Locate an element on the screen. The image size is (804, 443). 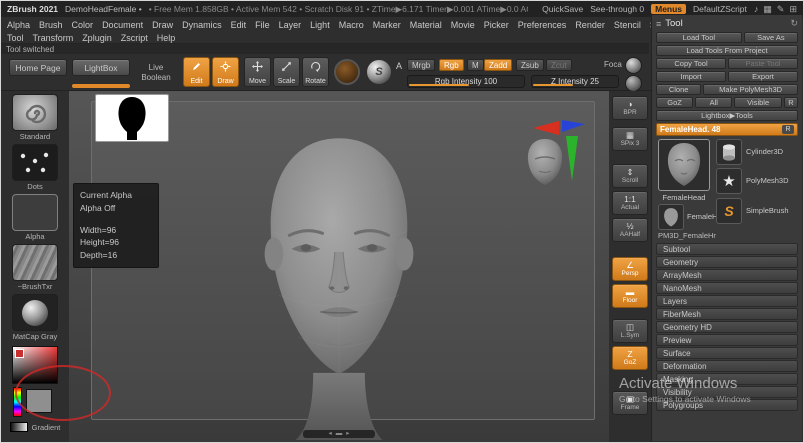
scroll-handle: ▬ is located at coordinates (339, 434).